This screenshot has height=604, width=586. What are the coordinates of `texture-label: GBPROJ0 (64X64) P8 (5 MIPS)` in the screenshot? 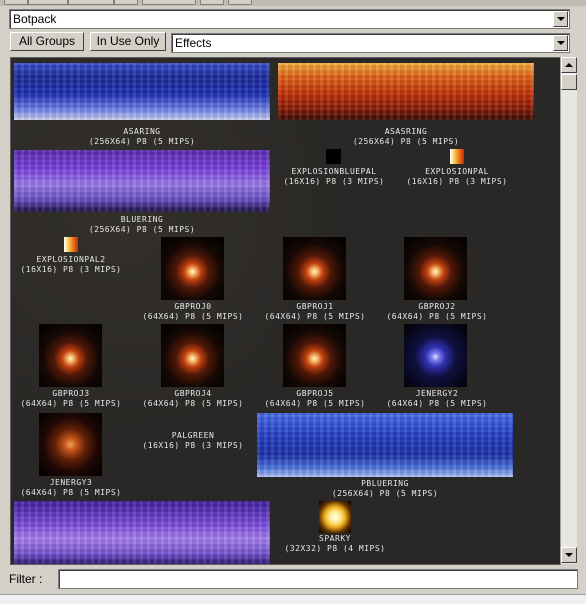 It's located at (193, 312).